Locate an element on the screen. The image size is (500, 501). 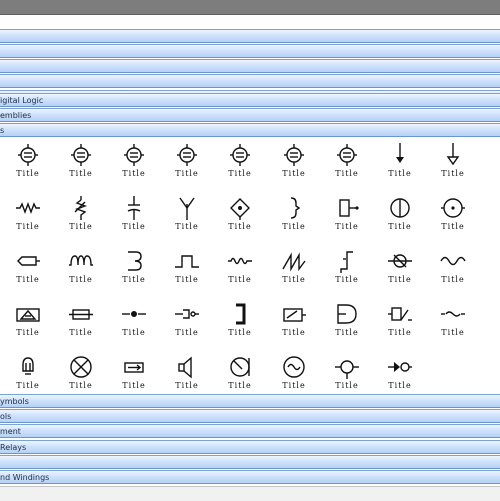
category-label: emblies is located at coordinates (16, 115).